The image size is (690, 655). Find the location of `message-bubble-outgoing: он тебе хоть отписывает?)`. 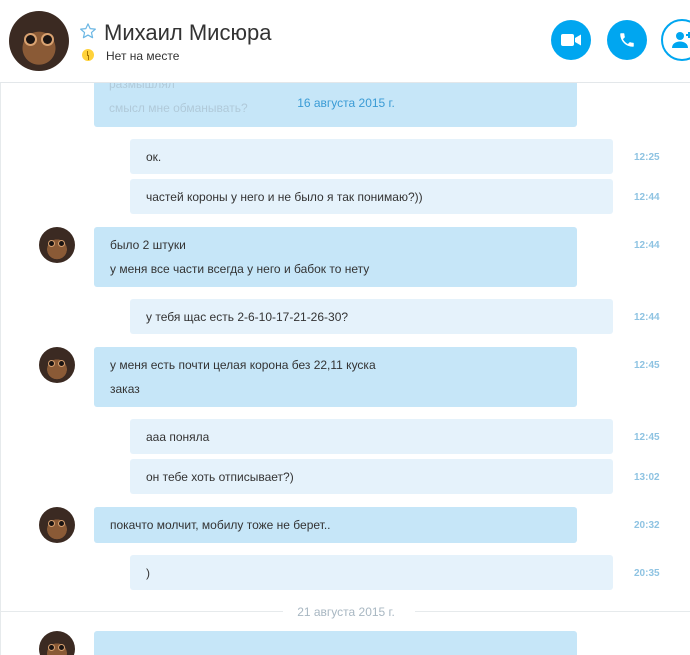

message-bubble-outgoing: он тебе хоть отписывает?) is located at coordinates (371, 476).